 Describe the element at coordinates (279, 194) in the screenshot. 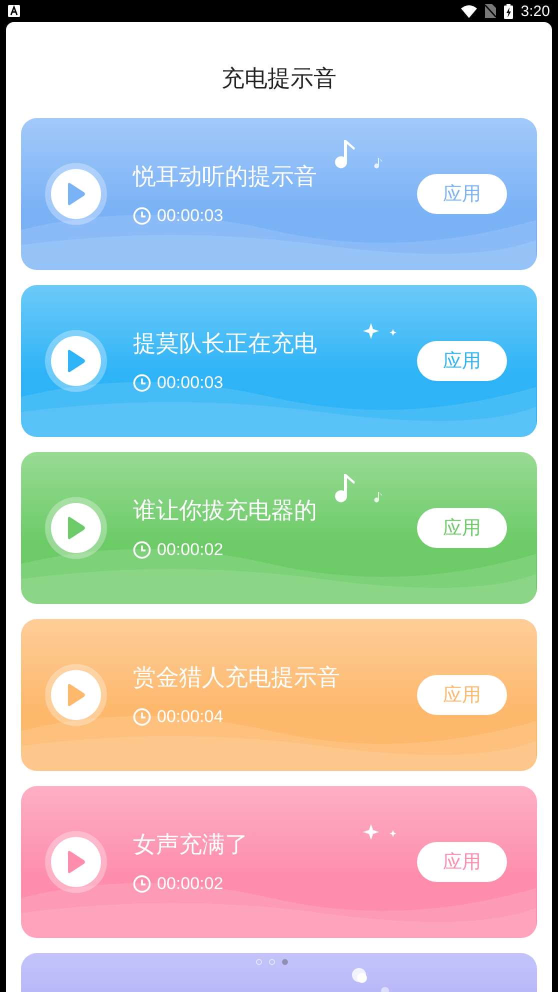

I see `ringtone-card: 悦耳动听的提示音 00:00:03 应用` at that location.